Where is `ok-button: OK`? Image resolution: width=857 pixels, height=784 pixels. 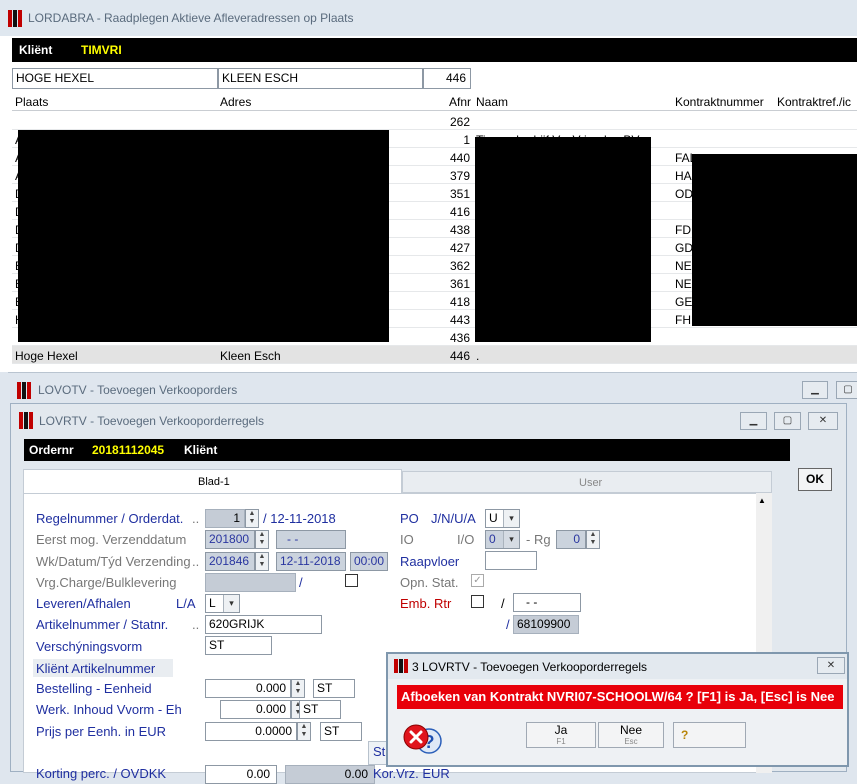 ok-button: OK is located at coordinates (815, 479).